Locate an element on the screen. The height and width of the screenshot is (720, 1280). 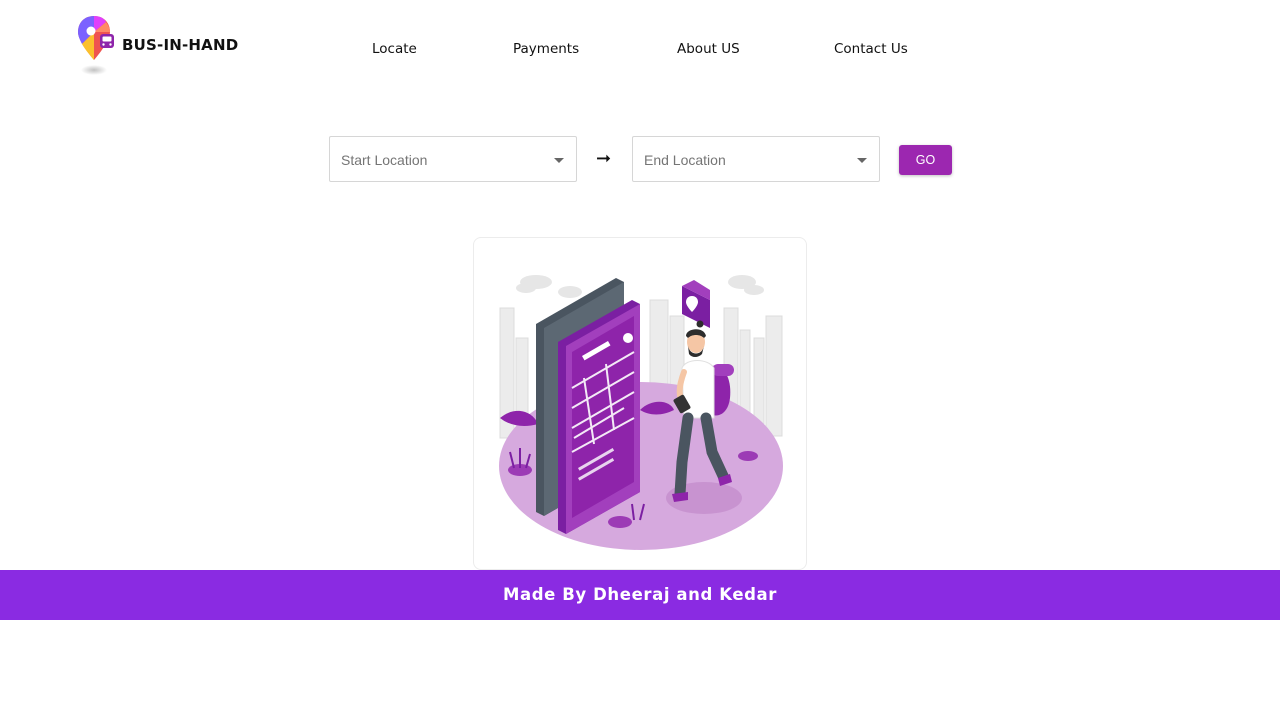
end-location-placeholder: End Location is located at coordinates (685, 160).